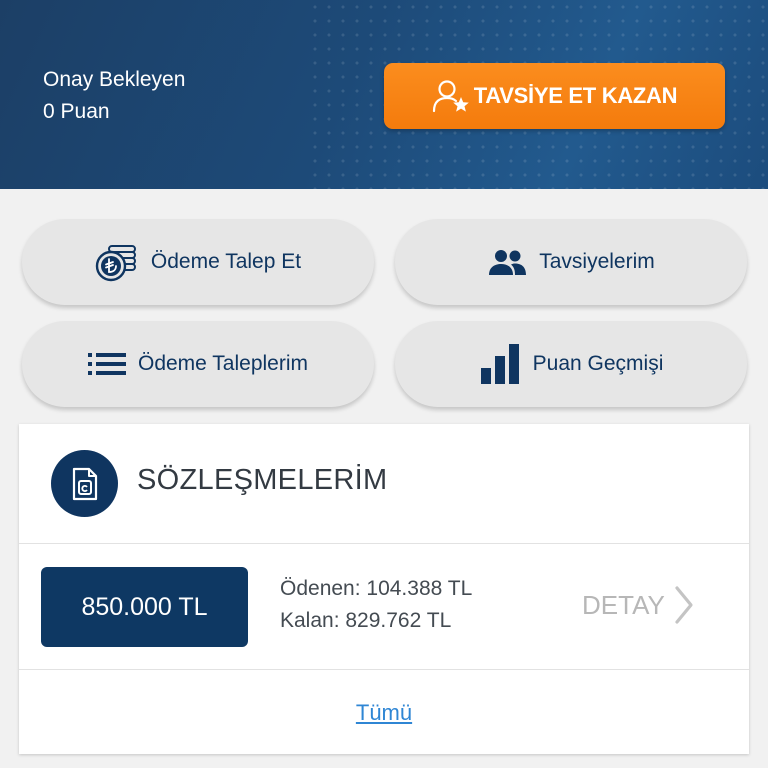 This screenshot has height=768, width=768. What do you see at coordinates (597, 261) in the screenshot?
I see `my-referrals-label: Tavsiyelerim` at bounding box center [597, 261].